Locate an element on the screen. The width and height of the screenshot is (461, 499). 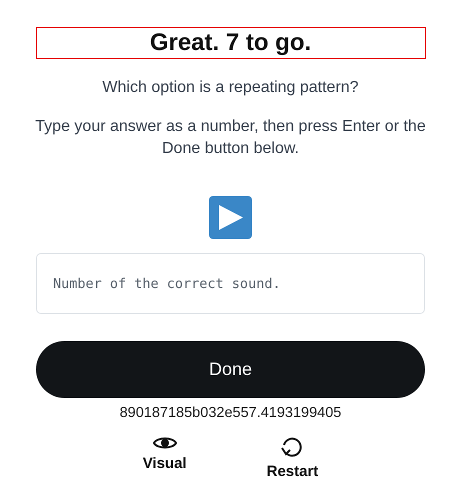
play-icon is located at coordinates (231, 217).